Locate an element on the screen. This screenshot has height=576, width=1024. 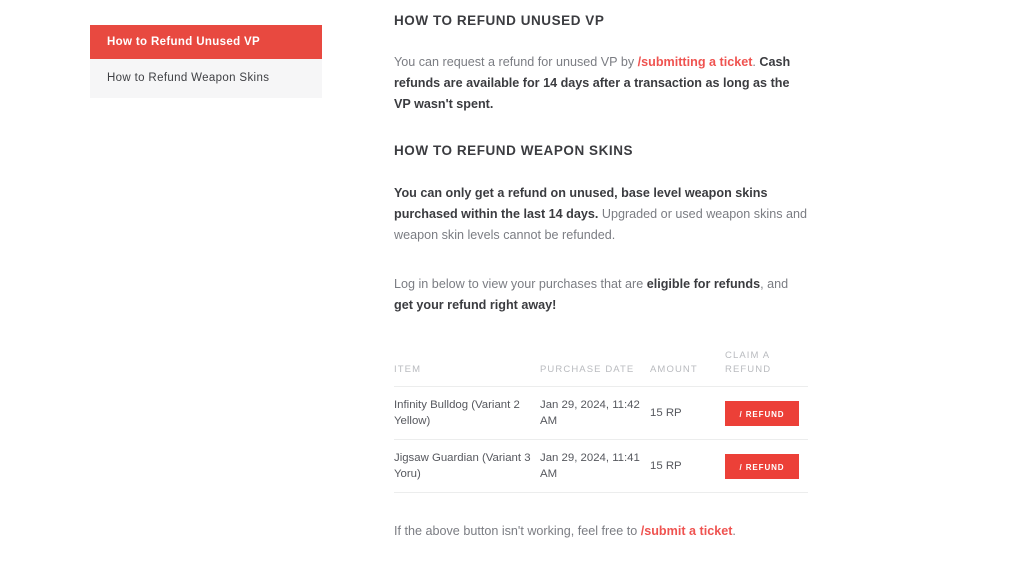
sidebar-item-label: How to Refund Unused VP is located at coordinates (184, 42).